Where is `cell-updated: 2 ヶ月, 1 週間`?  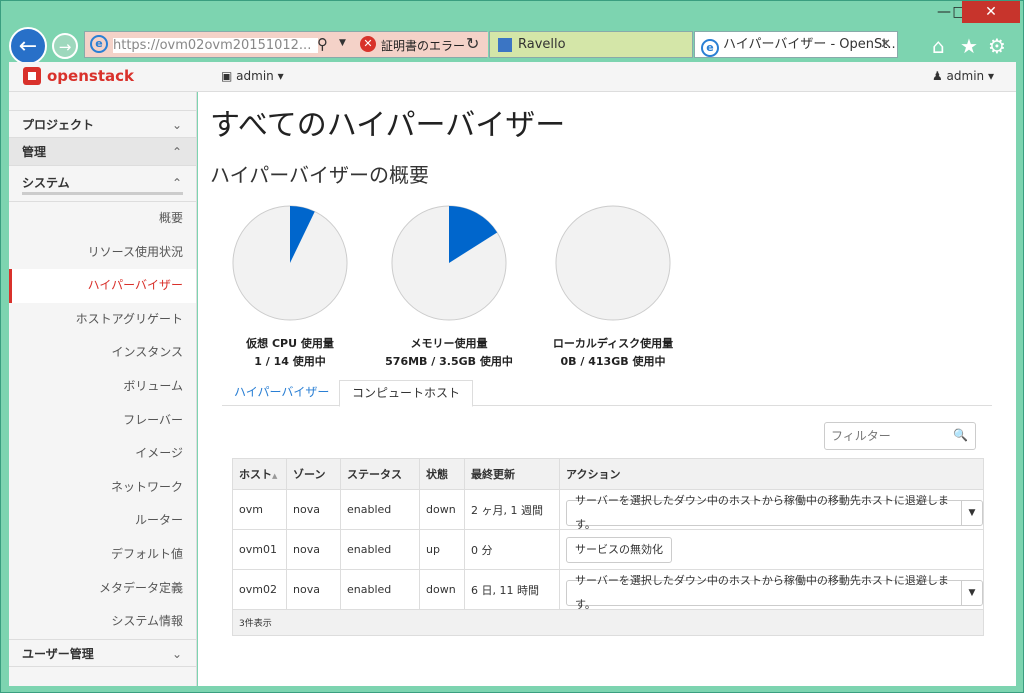
cell-updated: 2 ヶ月, 1 週間 is located at coordinates (512, 509).